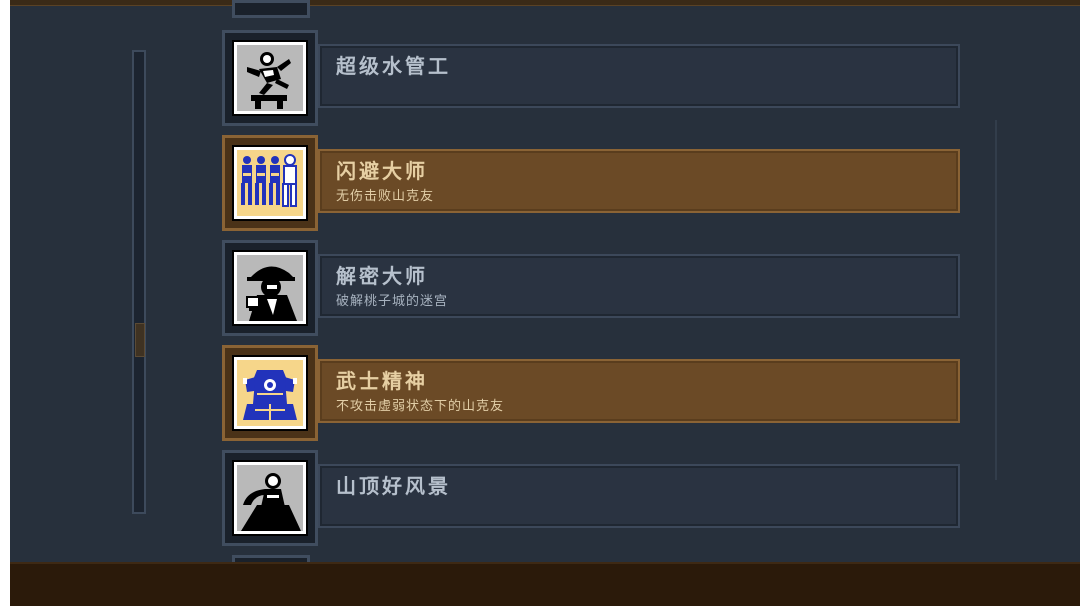  I want to click on achievement-row: 山顶好风景, so click(592, 498).